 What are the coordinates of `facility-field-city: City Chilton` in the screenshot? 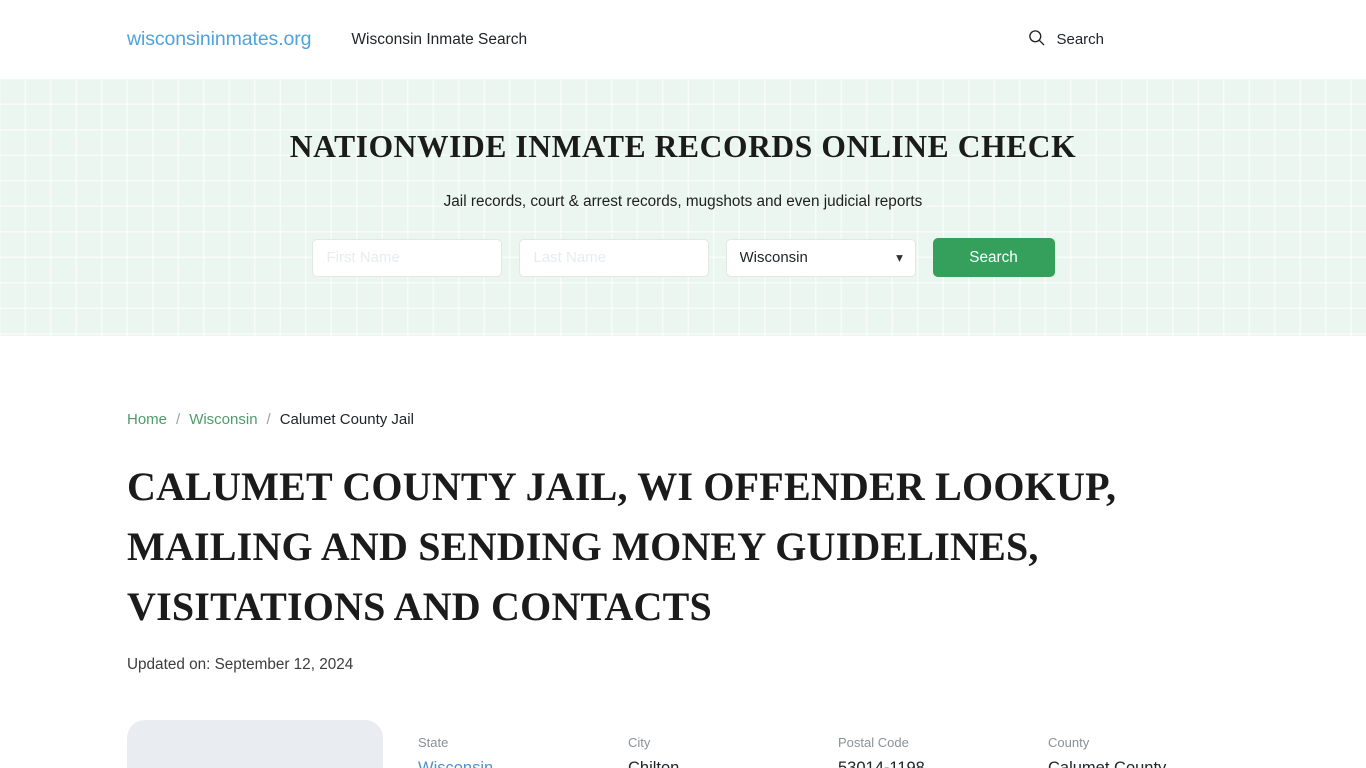 It's located at (733, 751).